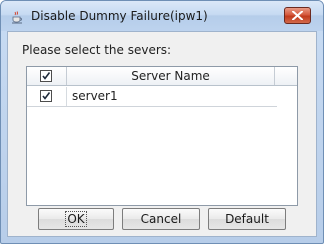  I want to click on ok-button: OK, so click(76, 219).